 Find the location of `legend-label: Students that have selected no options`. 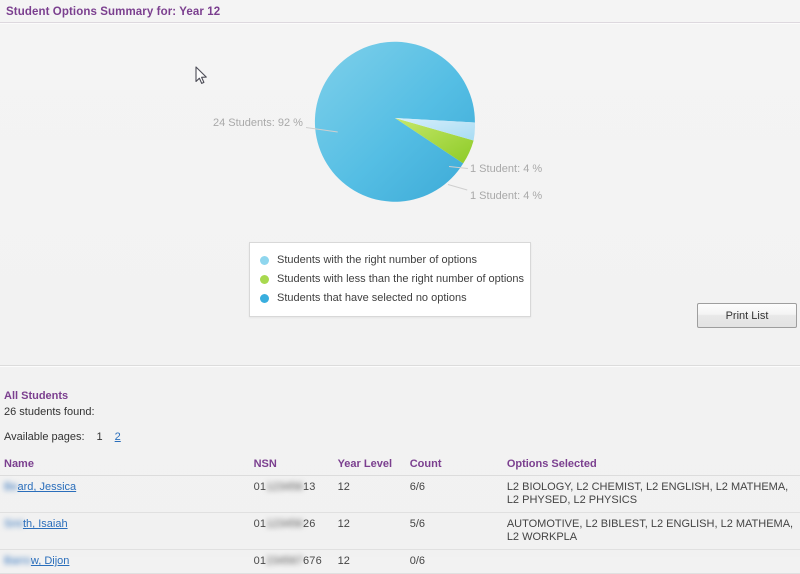

legend-label: Students that have selected no options is located at coordinates (372, 298).